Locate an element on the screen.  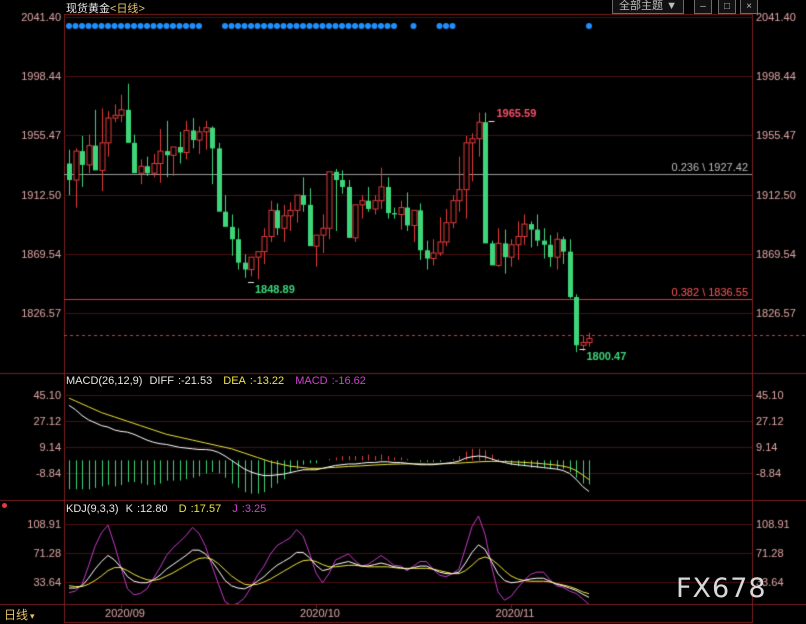
active-indicator-dot is located at coordinates (4, 505).